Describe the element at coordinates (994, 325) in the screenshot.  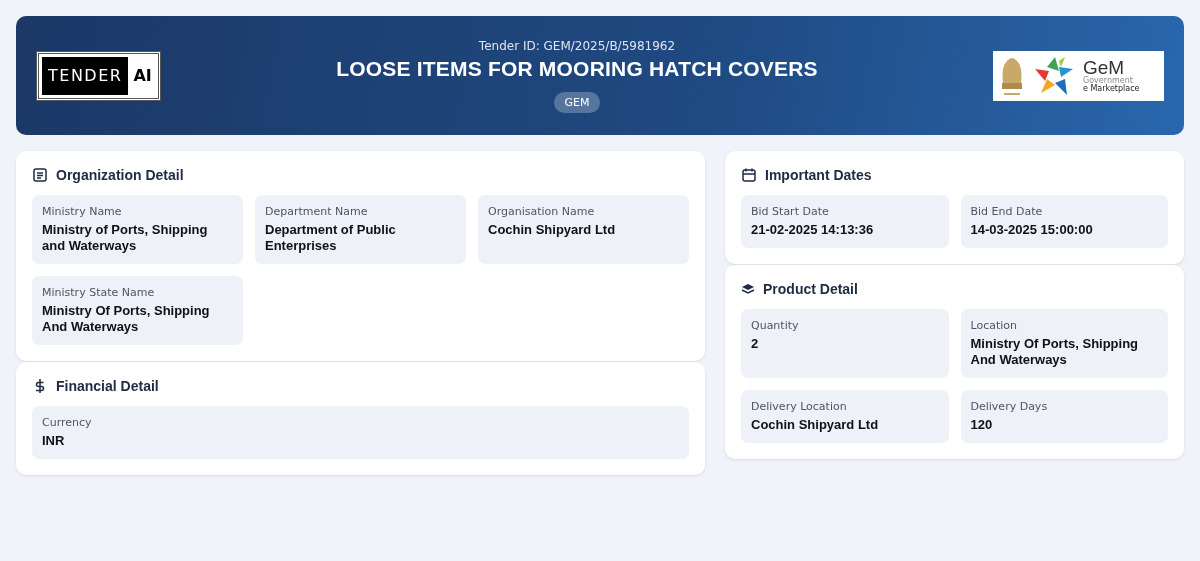
I see `field-label: Location` at that location.